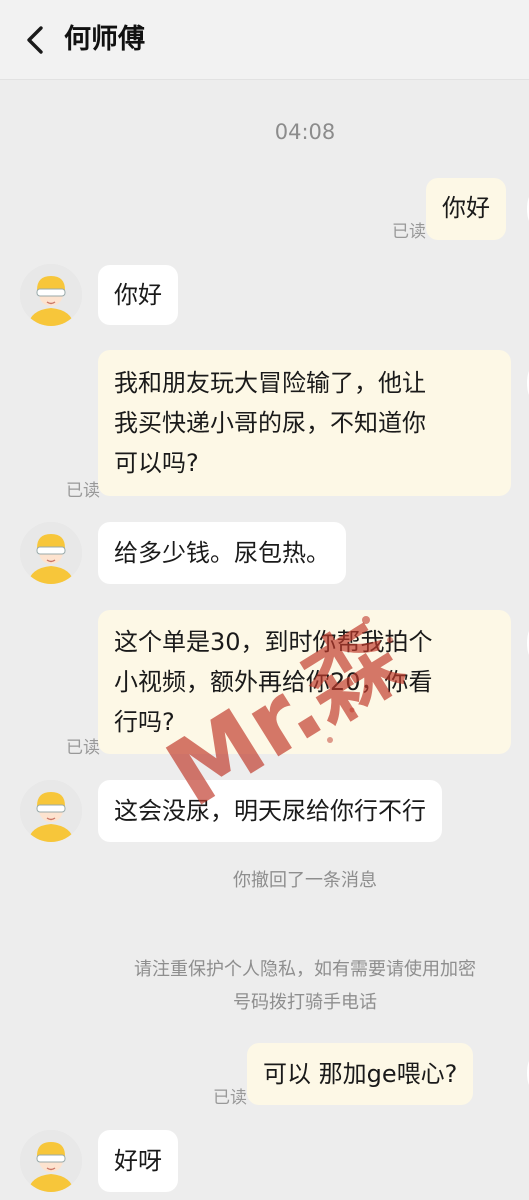 This screenshot has width=529, height=1200. Describe the element at coordinates (305, 132) in the screenshot. I see `message-timestamp: 04:08` at that location.